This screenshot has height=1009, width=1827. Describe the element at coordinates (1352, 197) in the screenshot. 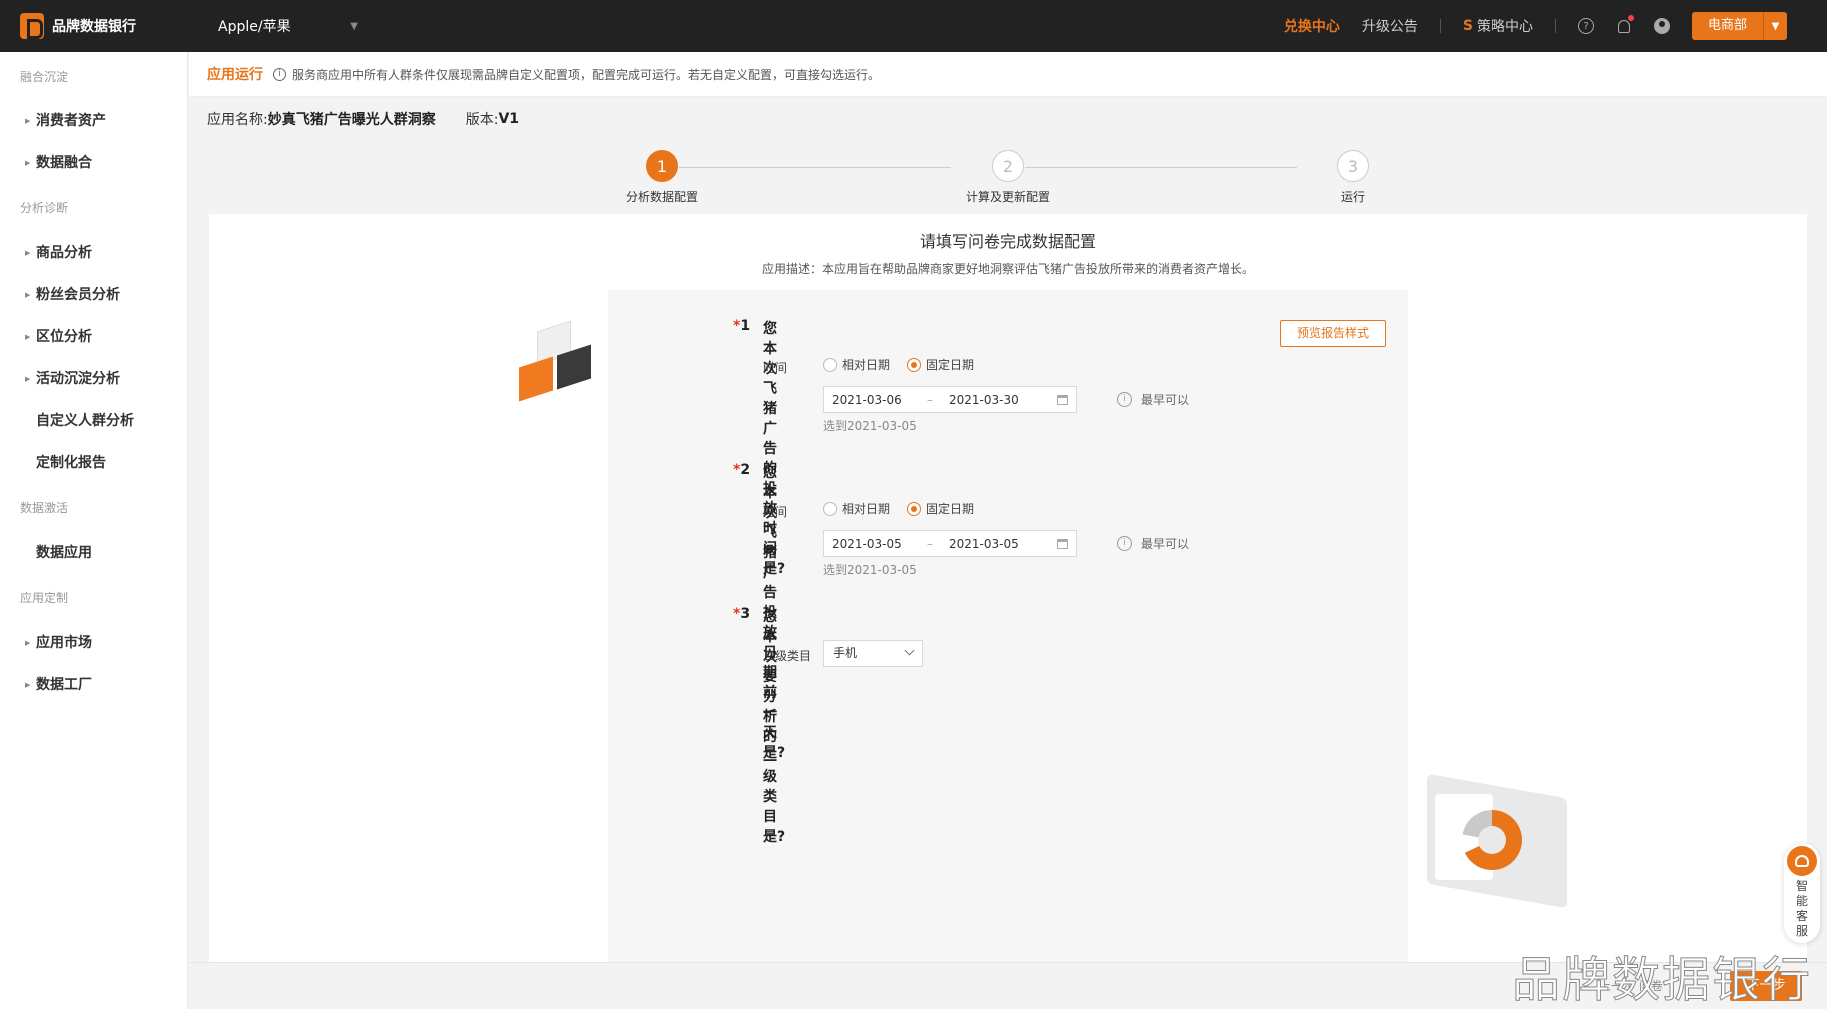

I see `step-label: 运行` at that location.